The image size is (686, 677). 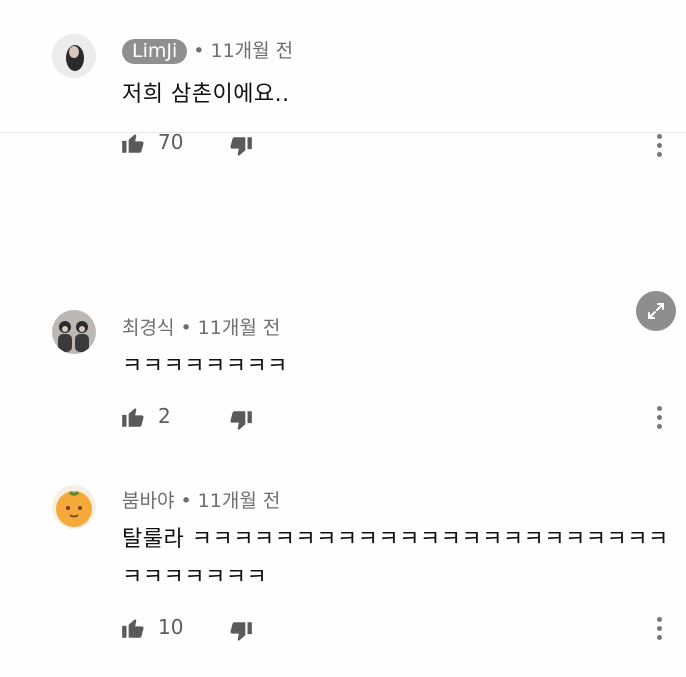 I want to click on comment-text: ㅋㅋㅋㅋㅋㅋㅋㅋ, so click(x=205, y=366).